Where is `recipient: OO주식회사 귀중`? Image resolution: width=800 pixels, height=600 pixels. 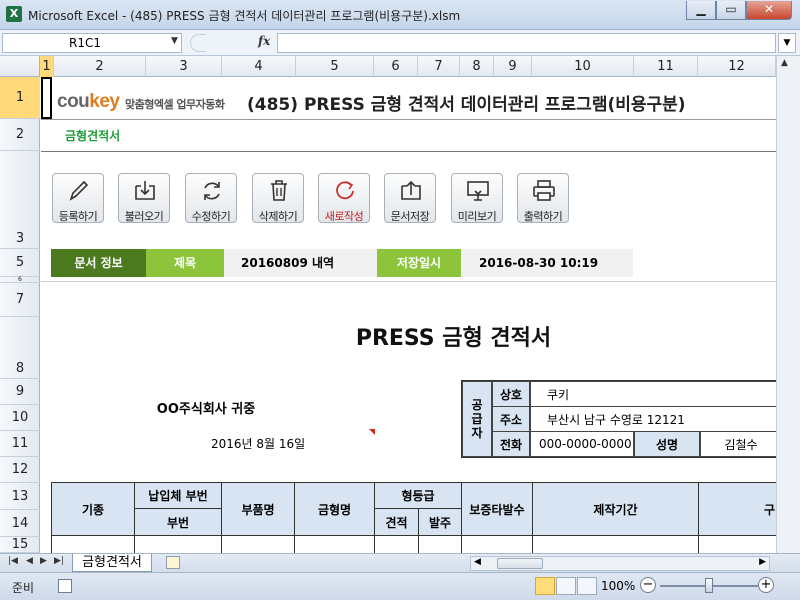
recipient: OO주식회사 귀중 is located at coordinates (206, 407).